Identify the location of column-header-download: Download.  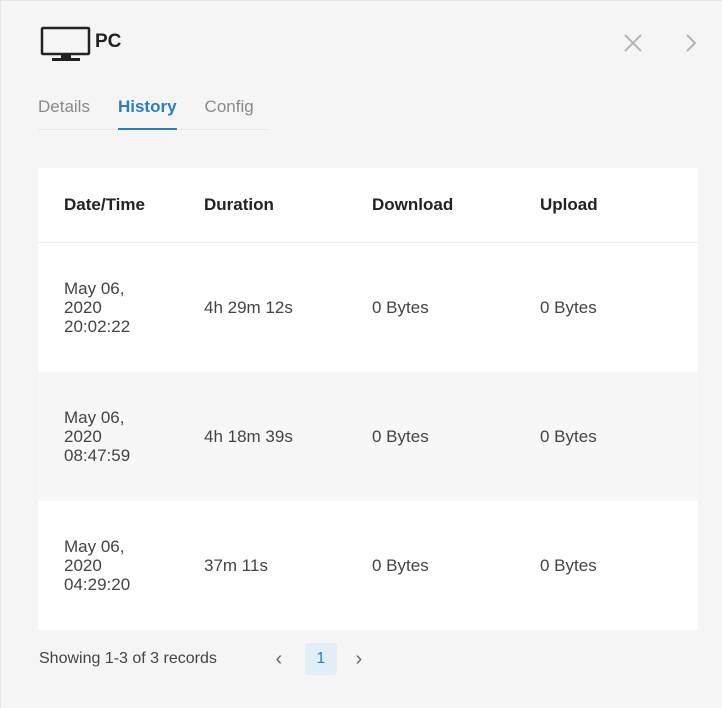
(456, 205).